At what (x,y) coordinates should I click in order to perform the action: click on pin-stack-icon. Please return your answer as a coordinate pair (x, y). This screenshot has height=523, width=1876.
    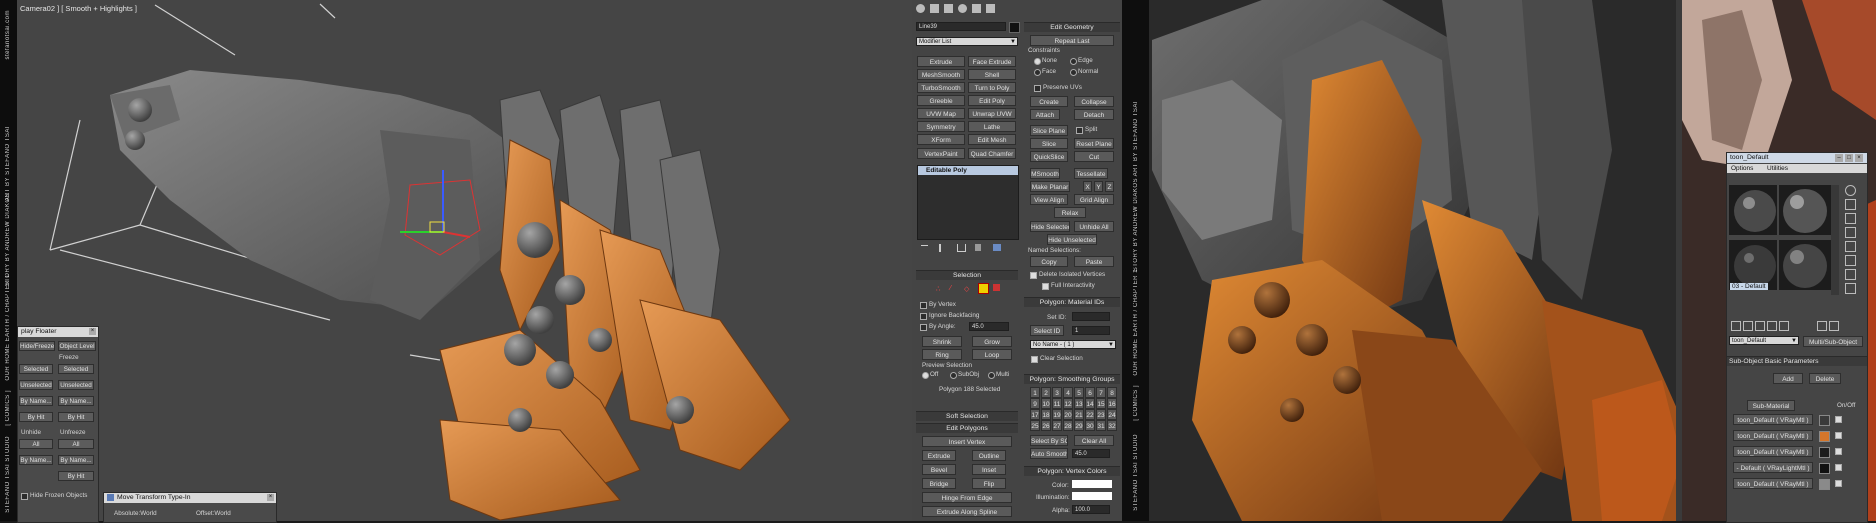
    Looking at the image, I should click on (924, 248).